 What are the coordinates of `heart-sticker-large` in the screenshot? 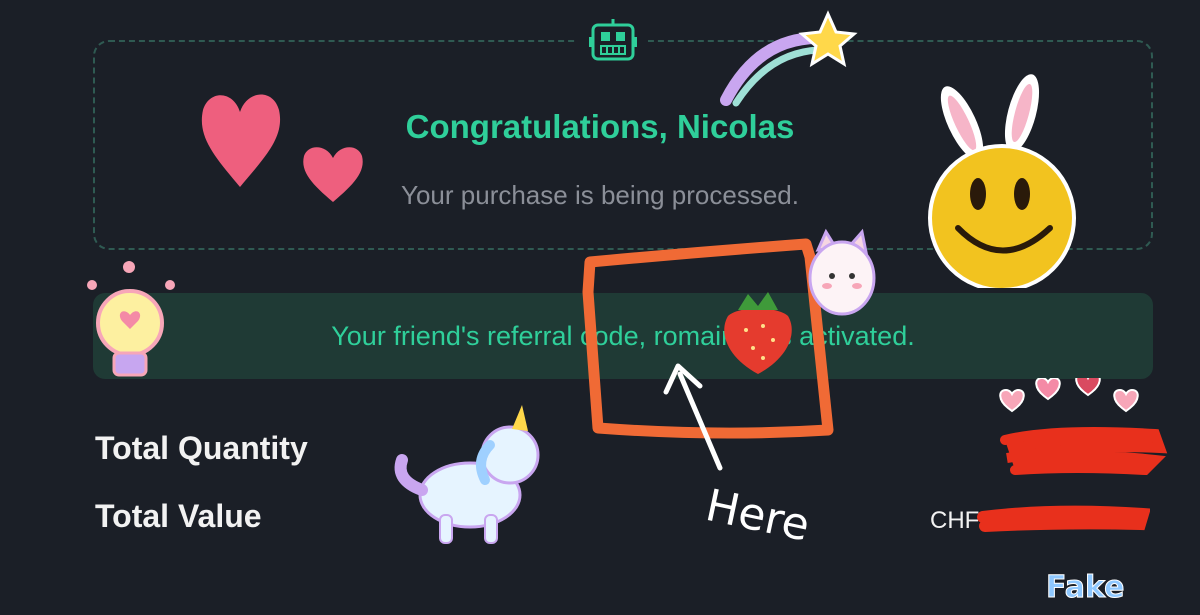 It's located at (241, 140).